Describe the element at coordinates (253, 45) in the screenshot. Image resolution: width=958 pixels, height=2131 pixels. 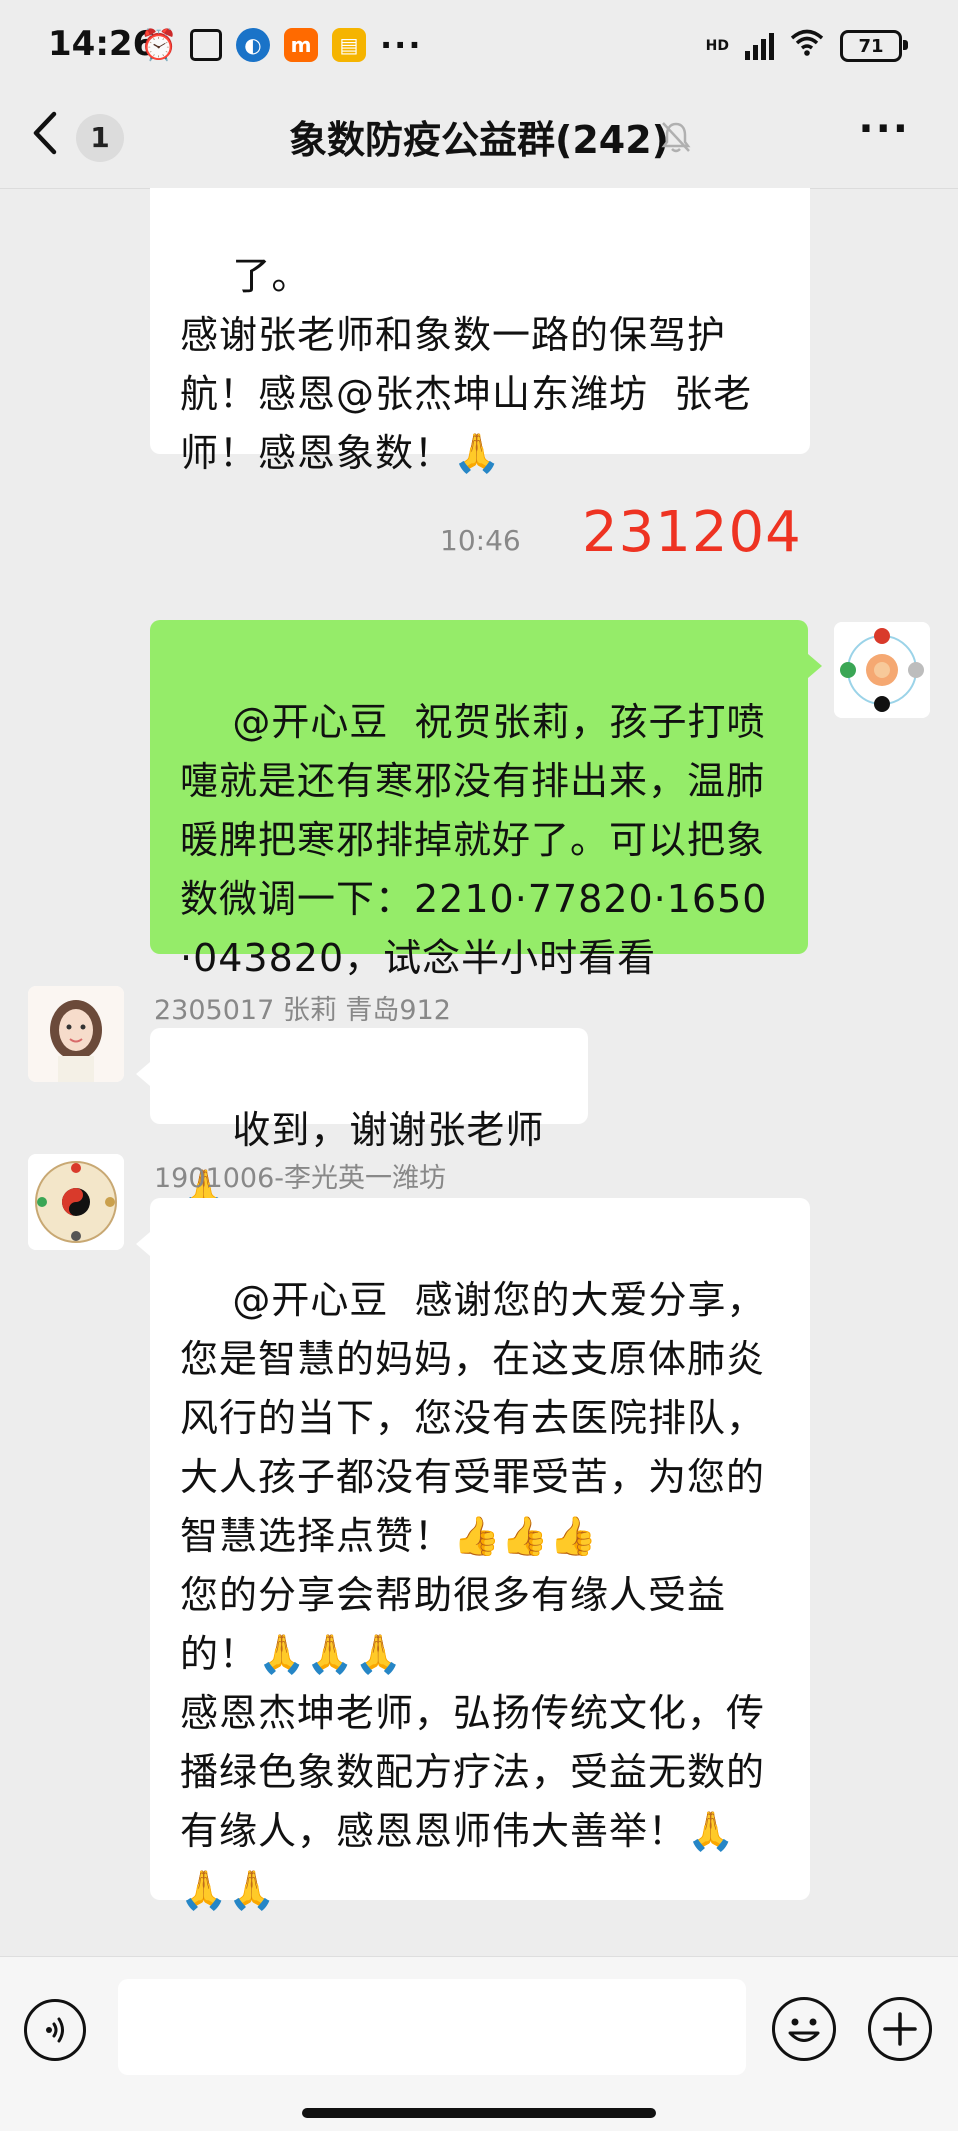
I see `app-notification-icon: ◐` at that location.